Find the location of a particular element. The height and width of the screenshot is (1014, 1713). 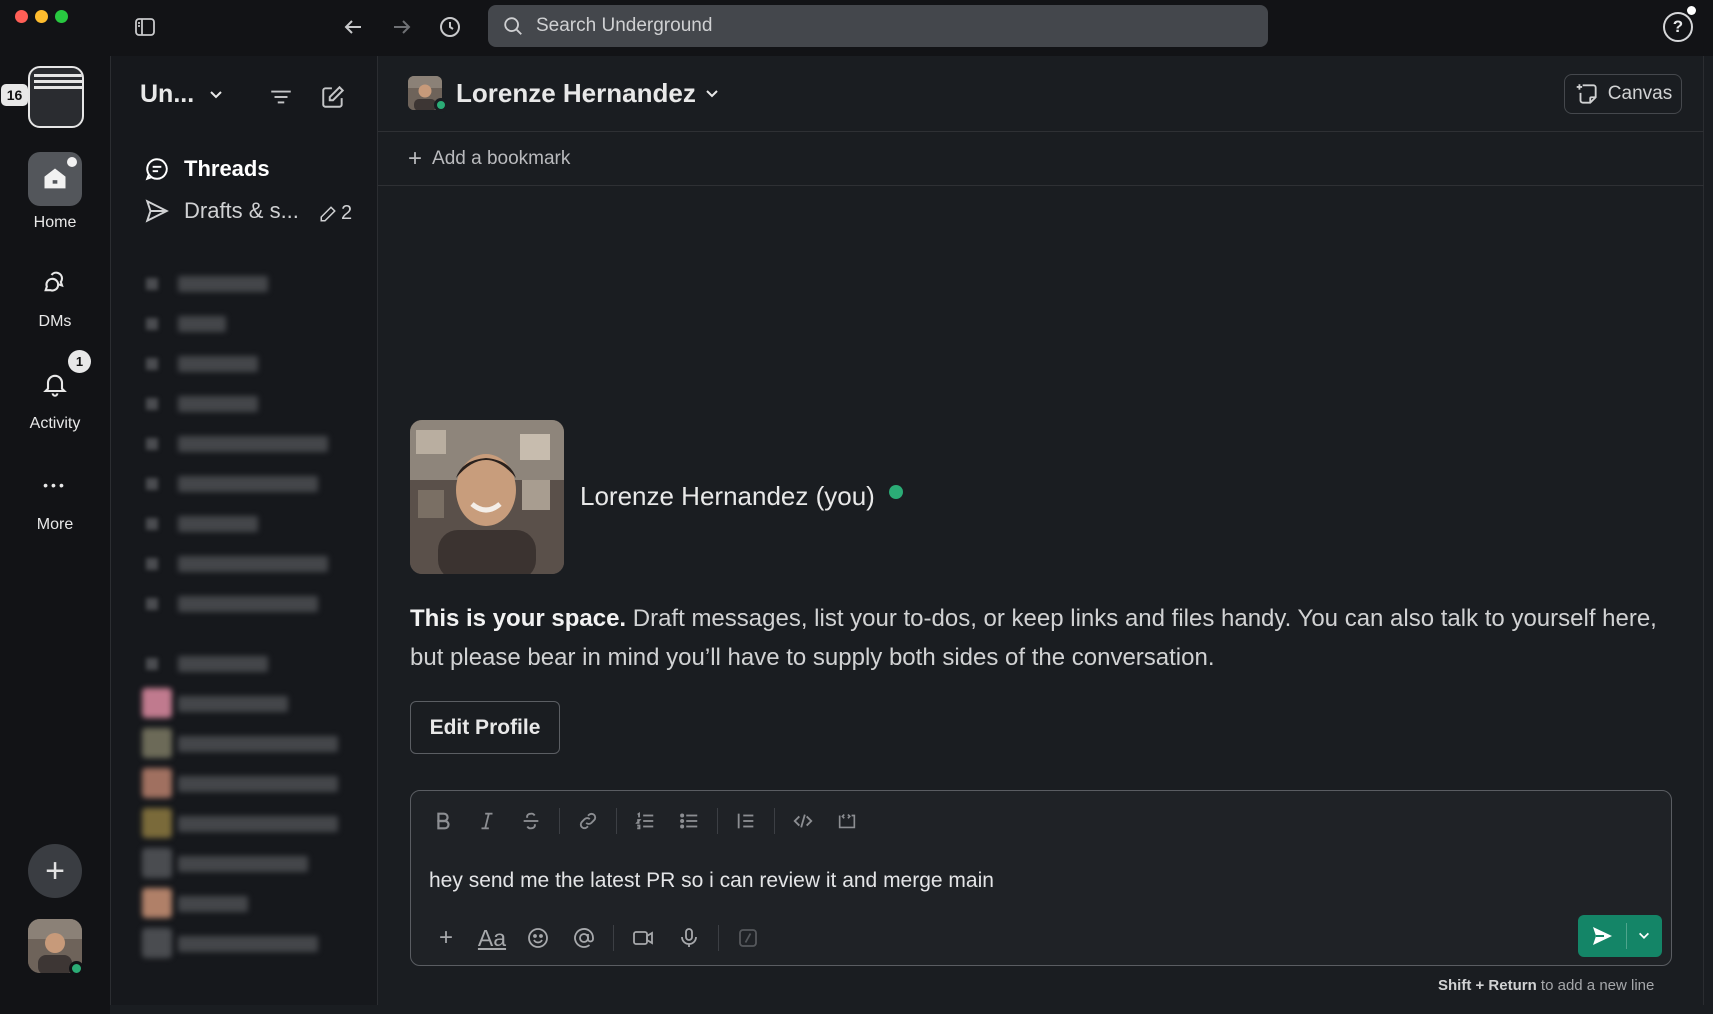

hint-keys: Shift + Return is located at coordinates (1487, 985).